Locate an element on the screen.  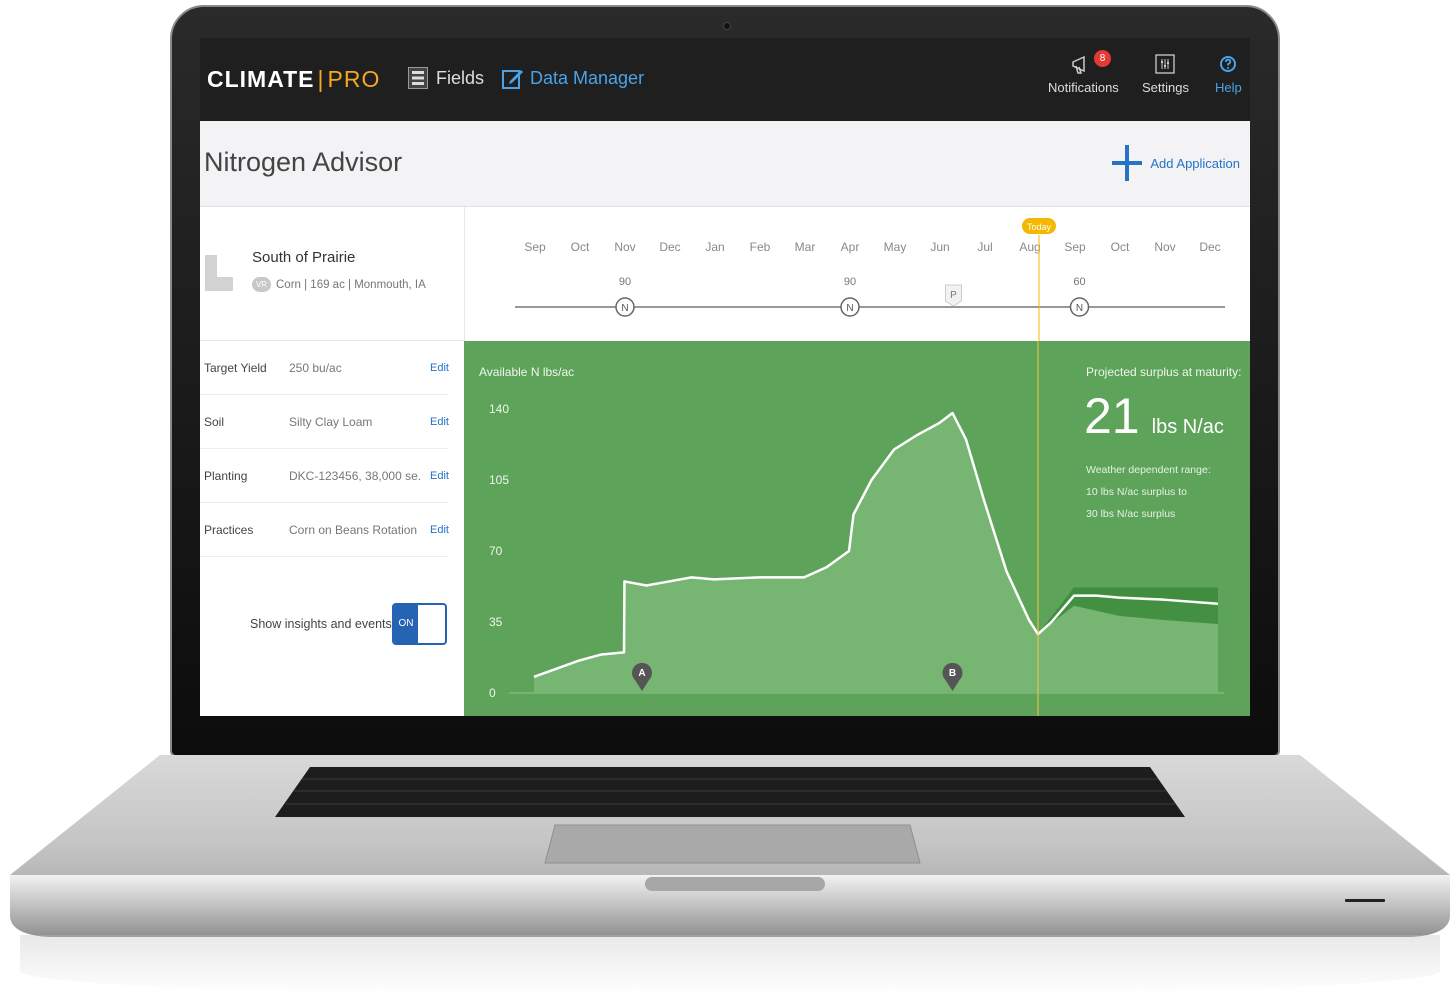
projected-surplus-value: 21 is located at coordinates (1112, 416).